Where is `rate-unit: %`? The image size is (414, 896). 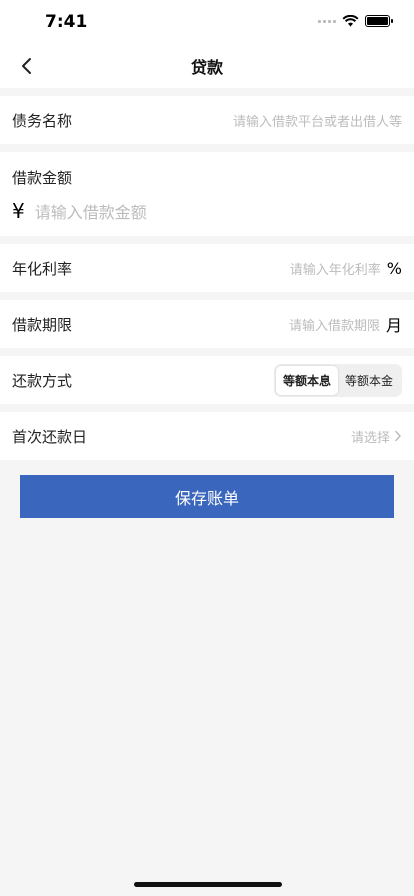 rate-unit: % is located at coordinates (394, 268).